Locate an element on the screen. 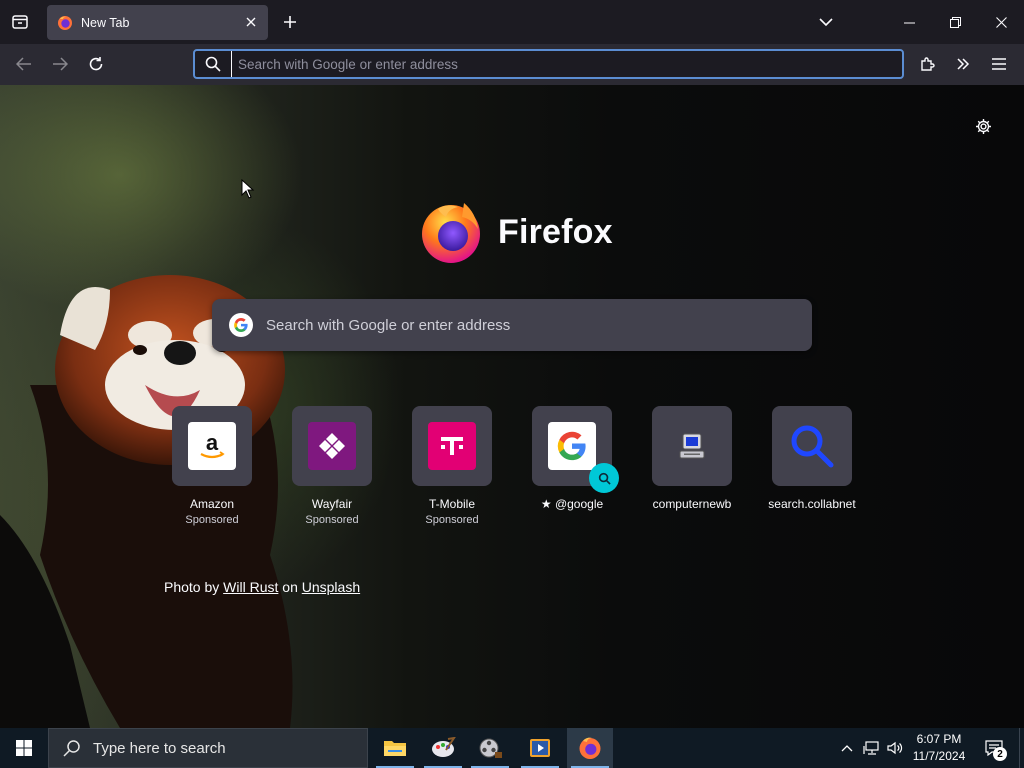 The width and height of the screenshot is (1024, 768). double-chevron-right-icon is located at coordinates (963, 64).